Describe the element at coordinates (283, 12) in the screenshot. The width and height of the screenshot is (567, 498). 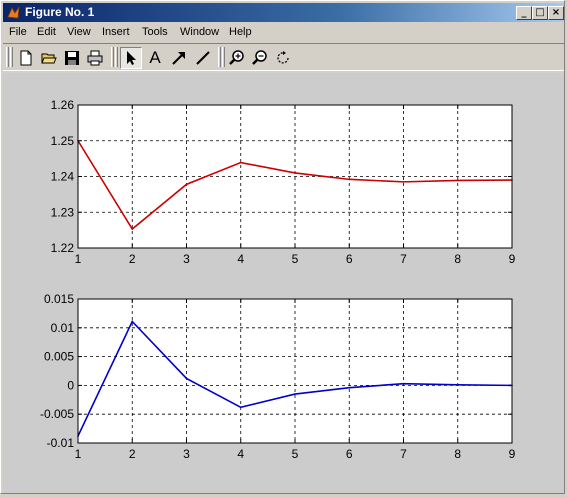
I see `title-bar: Figure No. 1 _ □ ×` at that location.